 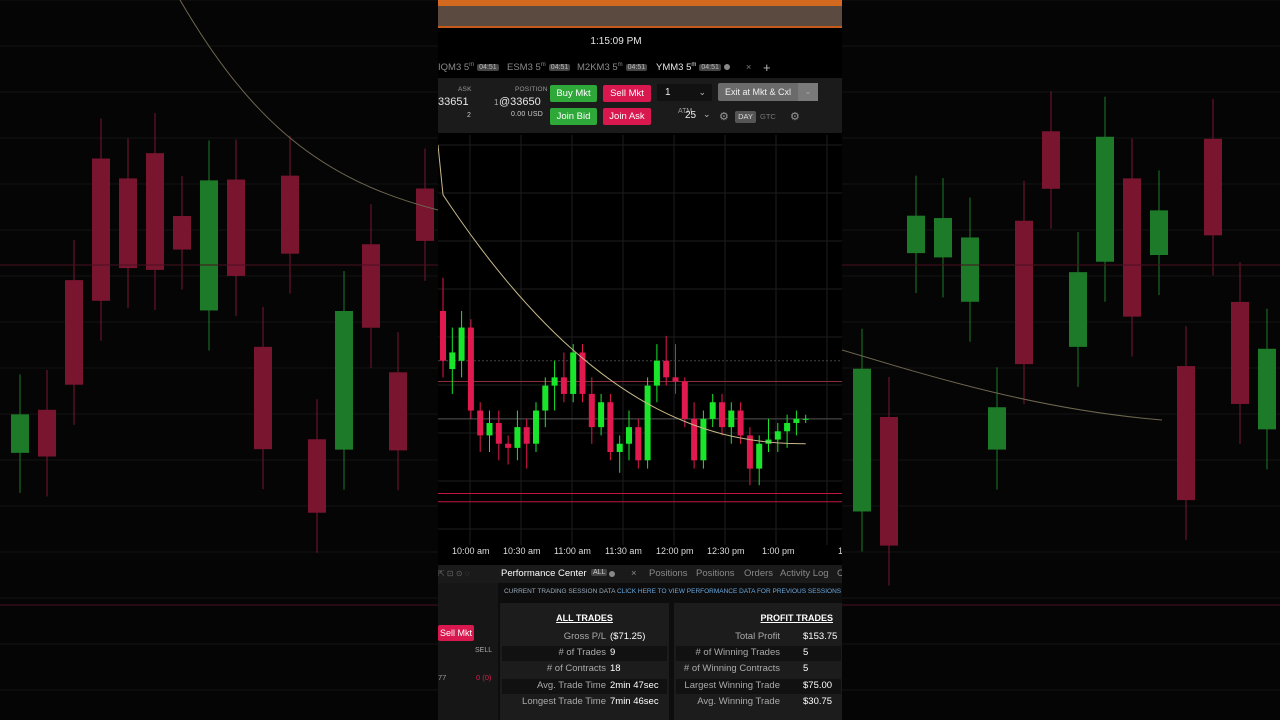 I want to click on all-trades-title: ALL TRADES, so click(x=584, y=618).